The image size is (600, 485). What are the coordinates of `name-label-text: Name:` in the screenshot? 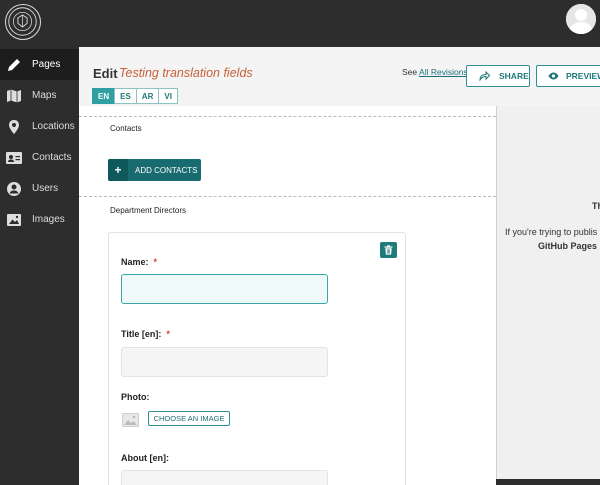 It's located at (135, 262).